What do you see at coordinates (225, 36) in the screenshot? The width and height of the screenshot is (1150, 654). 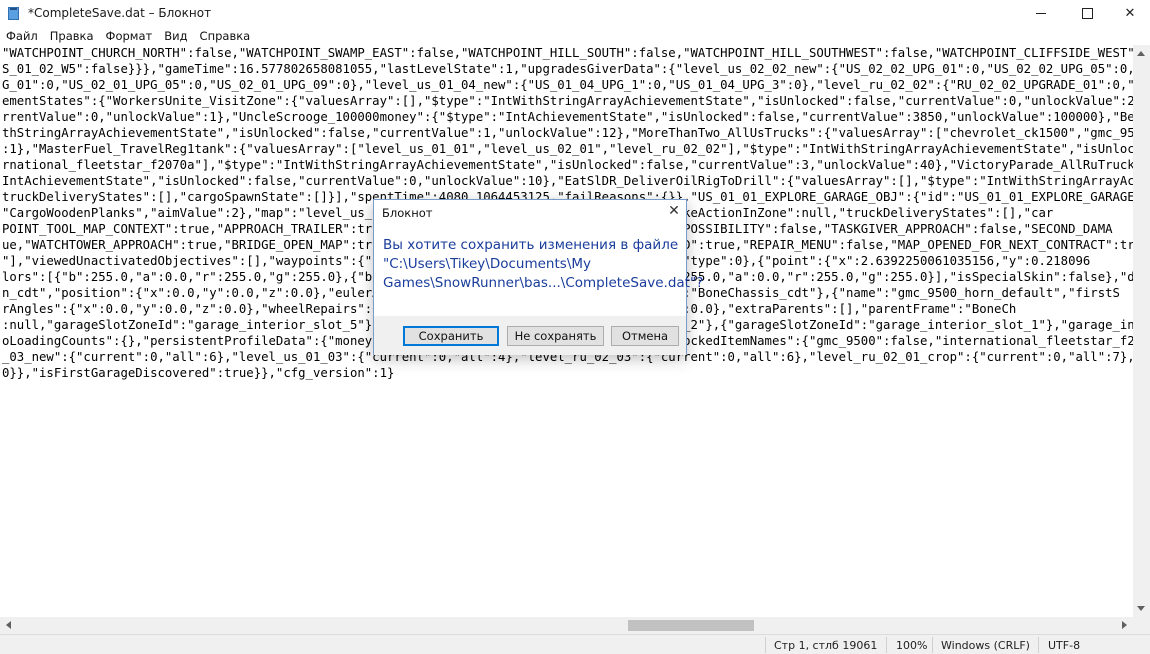 I see `menu-help: Справка` at bounding box center [225, 36].